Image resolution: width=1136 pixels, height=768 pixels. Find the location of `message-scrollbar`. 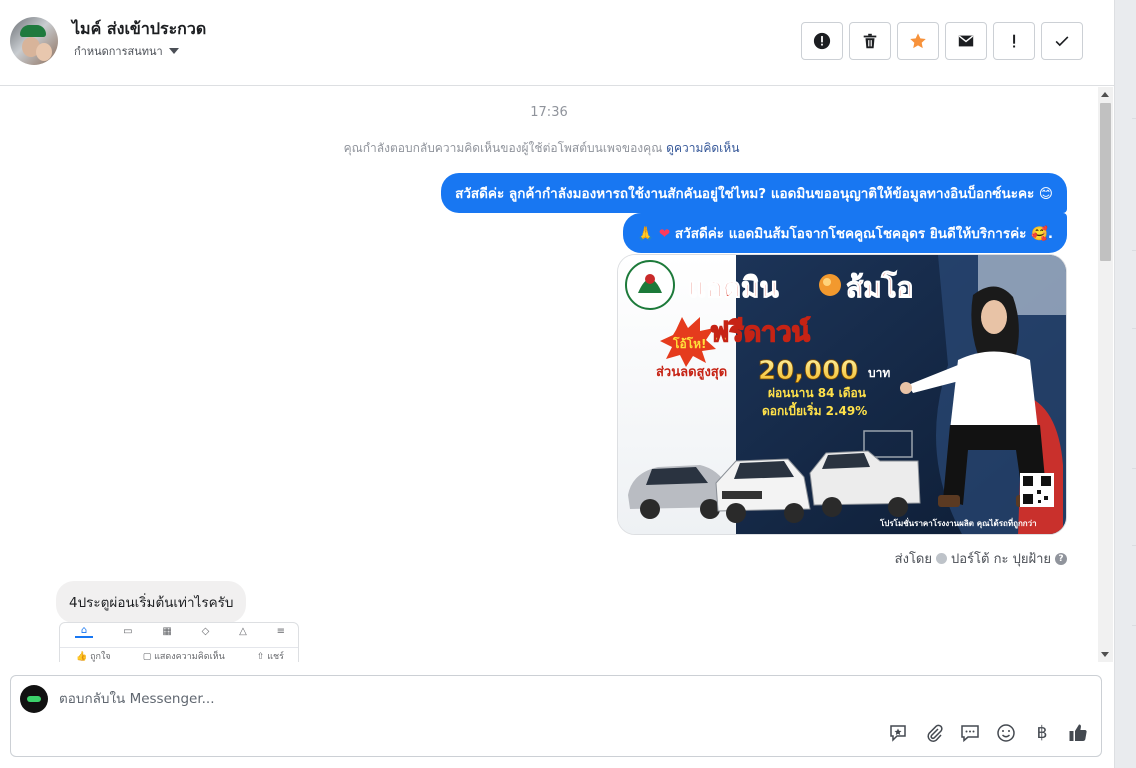

message-scrollbar is located at coordinates (1105, 374).